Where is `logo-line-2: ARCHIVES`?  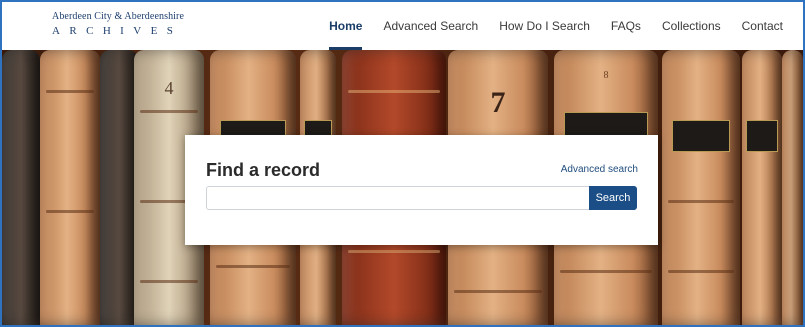
logo-line-2: ARCHIVES is located at coordinates (117, 31).